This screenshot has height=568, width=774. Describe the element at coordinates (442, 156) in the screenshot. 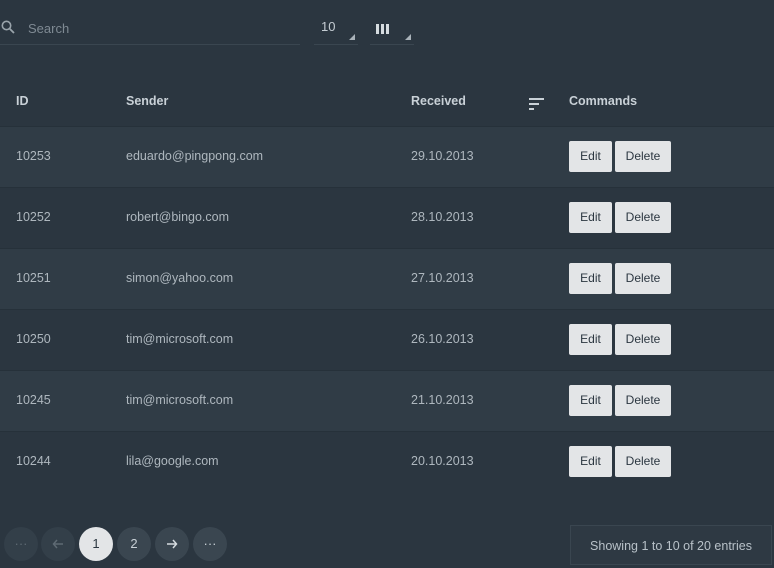

I see `cell-received: 29.10.2013` at that location.